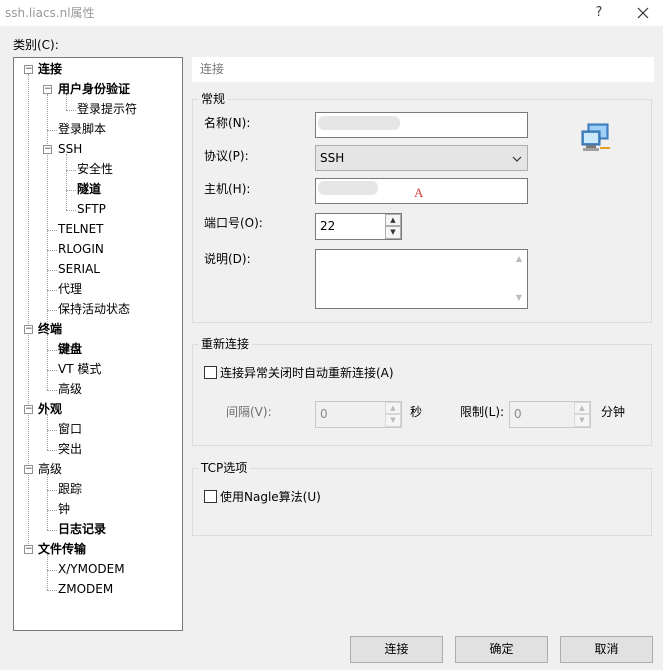 This screenshot has height=670, width=663. Describe the element at coordinates (50, 409) in the screenshot. I see `tree-item-appearance: 外观` at that location.